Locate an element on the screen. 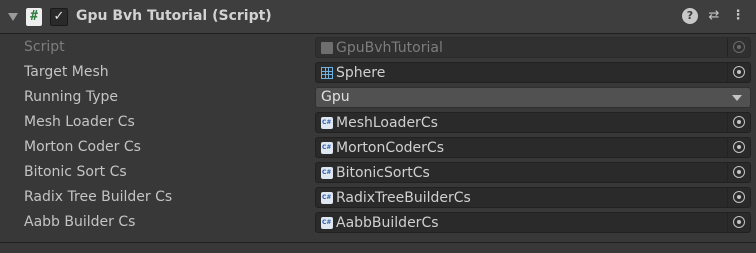  chevron-down-icon is located at coordinates (737, 98).